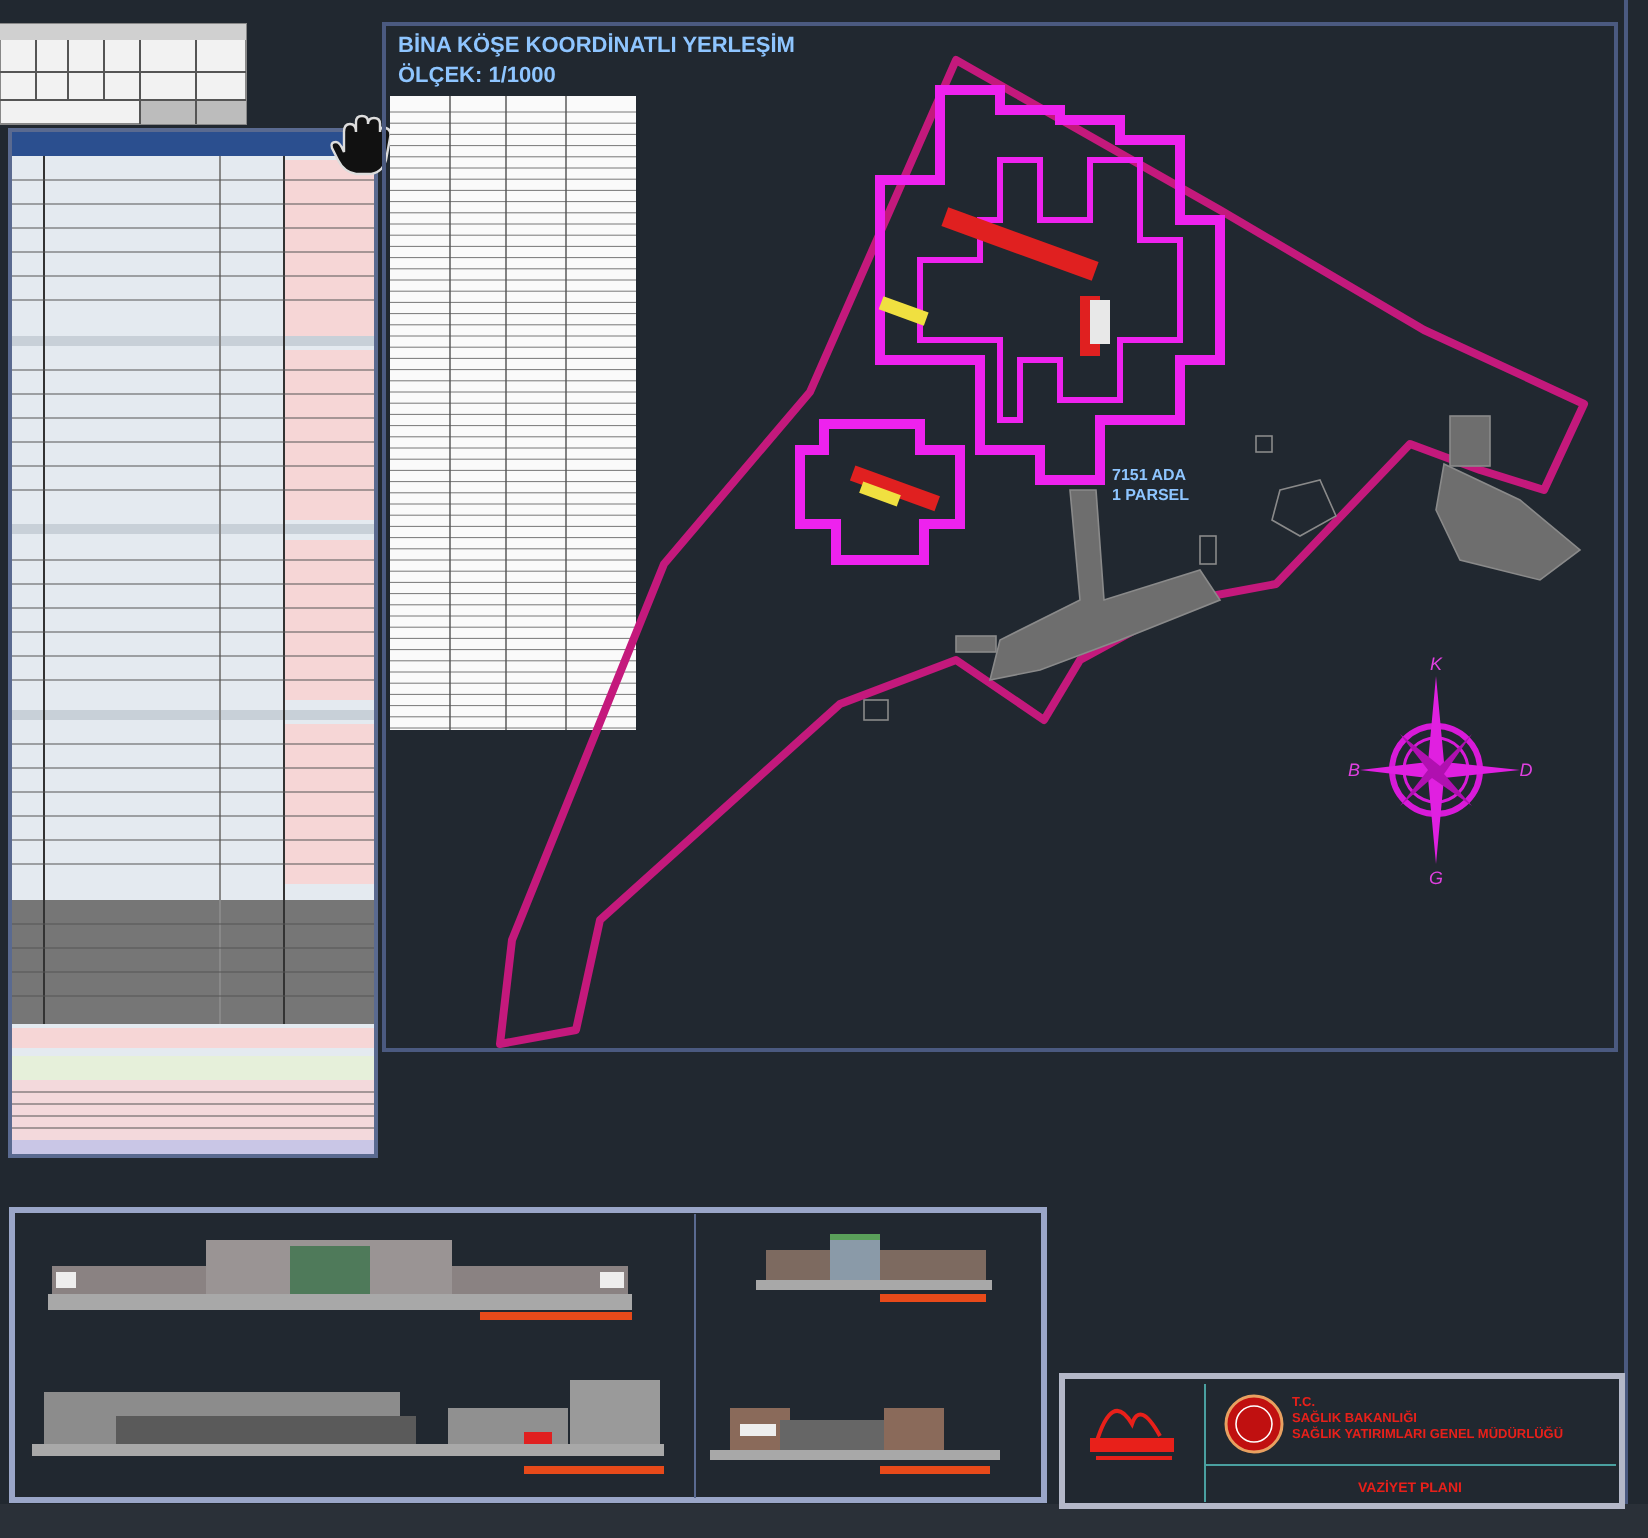 The height and width of the screenshot is (1538, 1648). I want to click on logo-drawing, so click(1132, 1434).